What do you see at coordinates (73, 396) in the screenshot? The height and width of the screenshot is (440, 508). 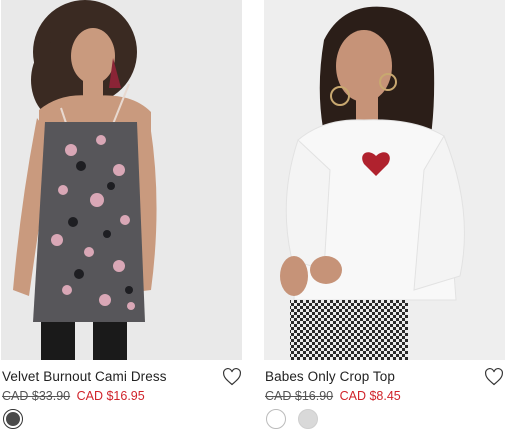 I see `price-row: CAD $33.90 CAD $16.95` at bounding box center [73, 396].